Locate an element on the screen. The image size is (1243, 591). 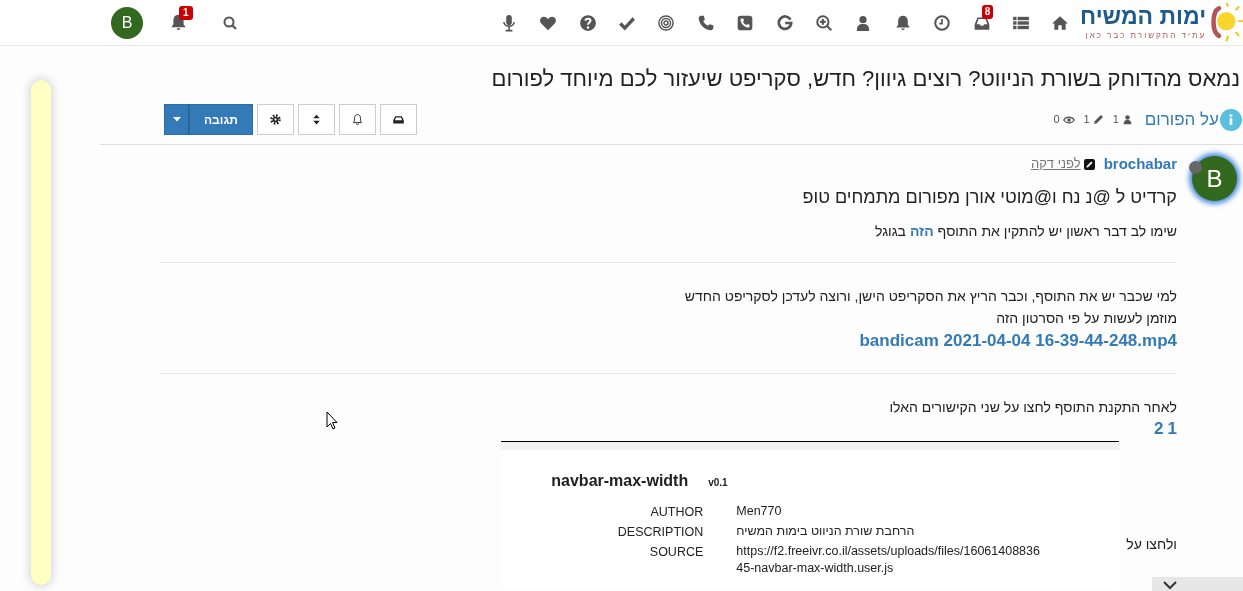
inbox-icon is located at coordinates (398, 119).